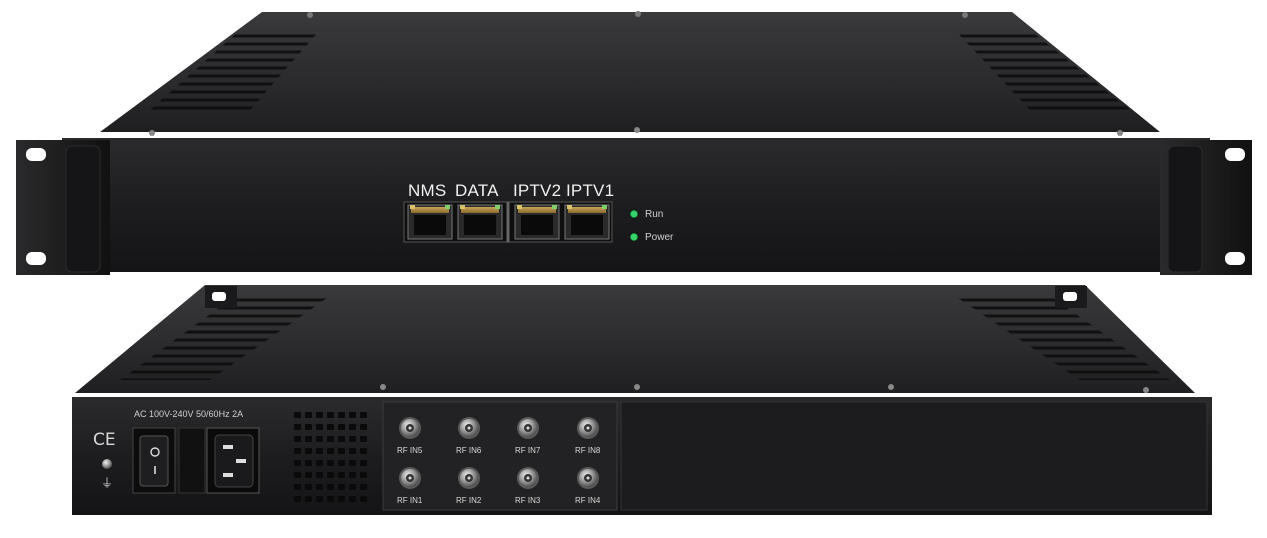 This screenshot has width=1267, height=538. What do you see at coordinates (104, 440) in the screenshot?
I see `ce-mark: CE` at bounding box center [104, 440].